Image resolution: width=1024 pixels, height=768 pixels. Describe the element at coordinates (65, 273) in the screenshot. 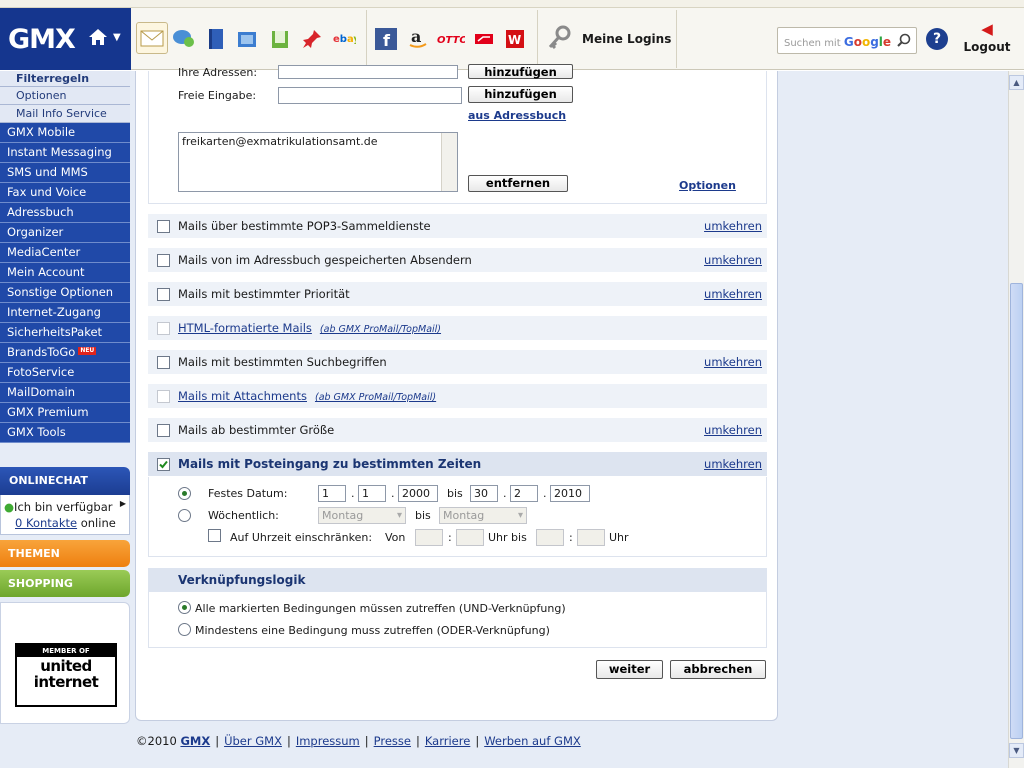

I see `sidebar-item-mein-account: Mein Account` at that location.